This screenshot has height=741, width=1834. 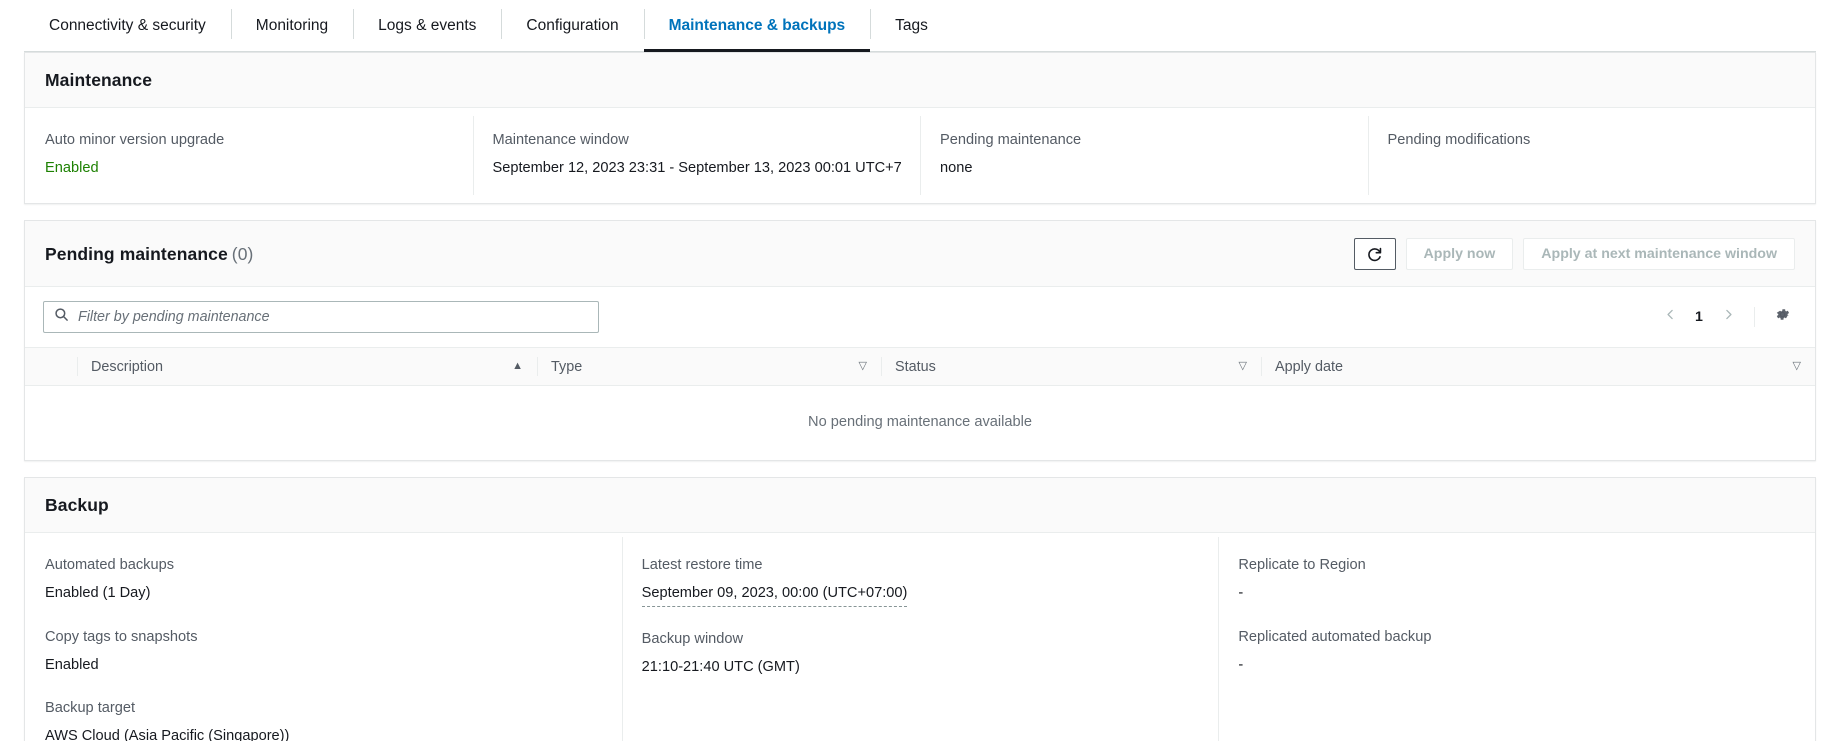 What do you see at coordinates (1591, 155) in the screenshot?
I see `field-pending-modifications: Pending modifications` at bounding box center [1591, 155].